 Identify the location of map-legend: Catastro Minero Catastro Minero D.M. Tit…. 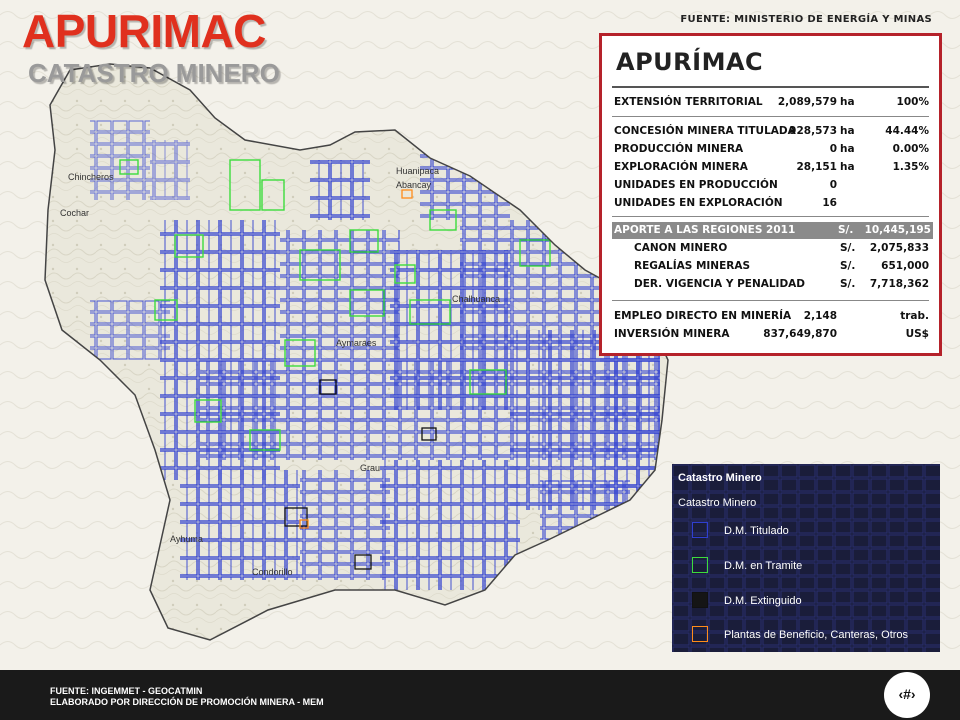
(806, 558).